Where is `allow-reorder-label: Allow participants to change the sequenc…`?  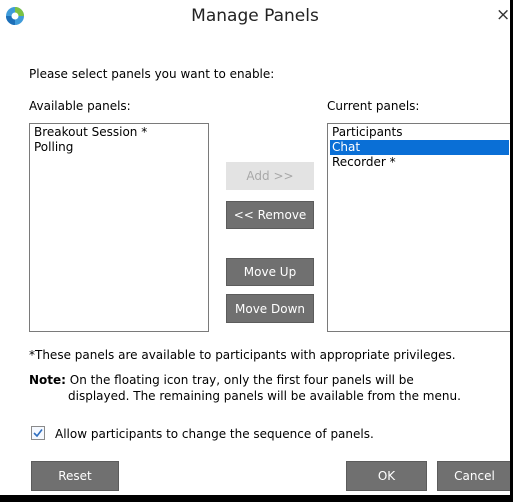 allow-reorder-label: Allow participants to change the sequenc… is located at coordinates (214, 434).